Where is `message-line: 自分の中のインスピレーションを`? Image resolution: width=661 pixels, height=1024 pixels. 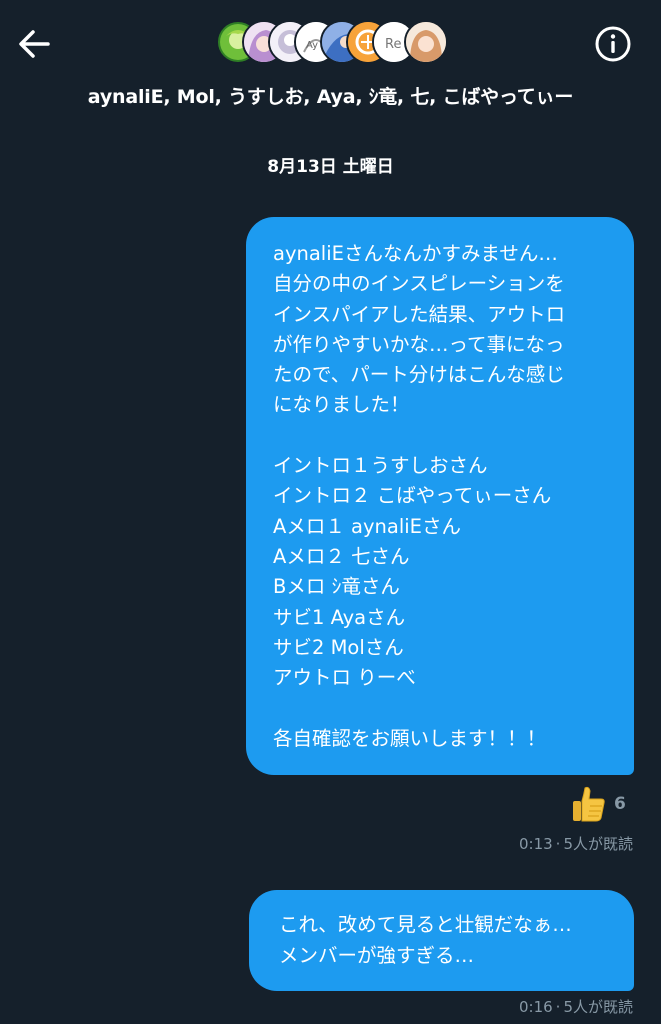
message-line: 自分の中のインスピレーションを is located at coordinates (419, 284).